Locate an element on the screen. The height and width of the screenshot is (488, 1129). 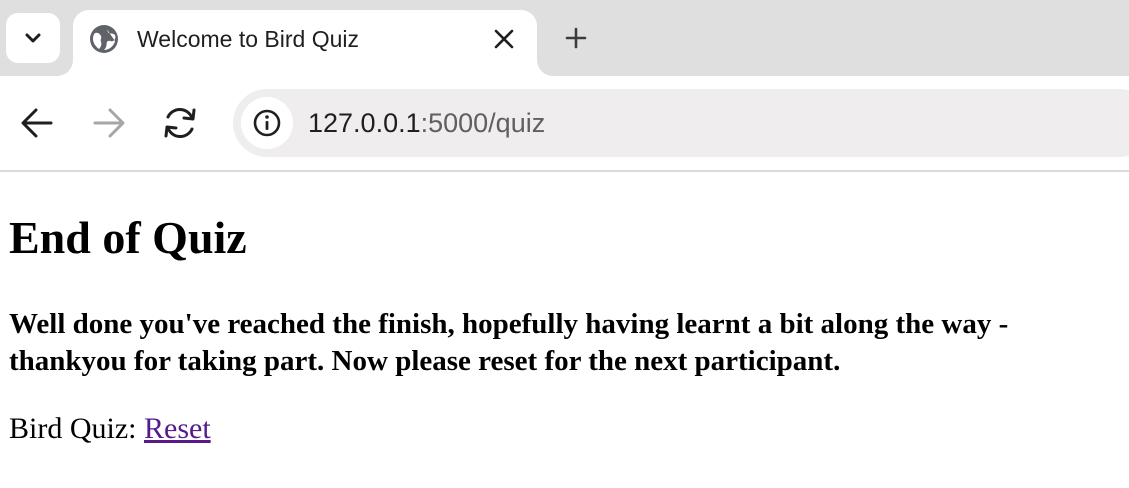
chevron-down-icon is located at coordinates (33, 38).